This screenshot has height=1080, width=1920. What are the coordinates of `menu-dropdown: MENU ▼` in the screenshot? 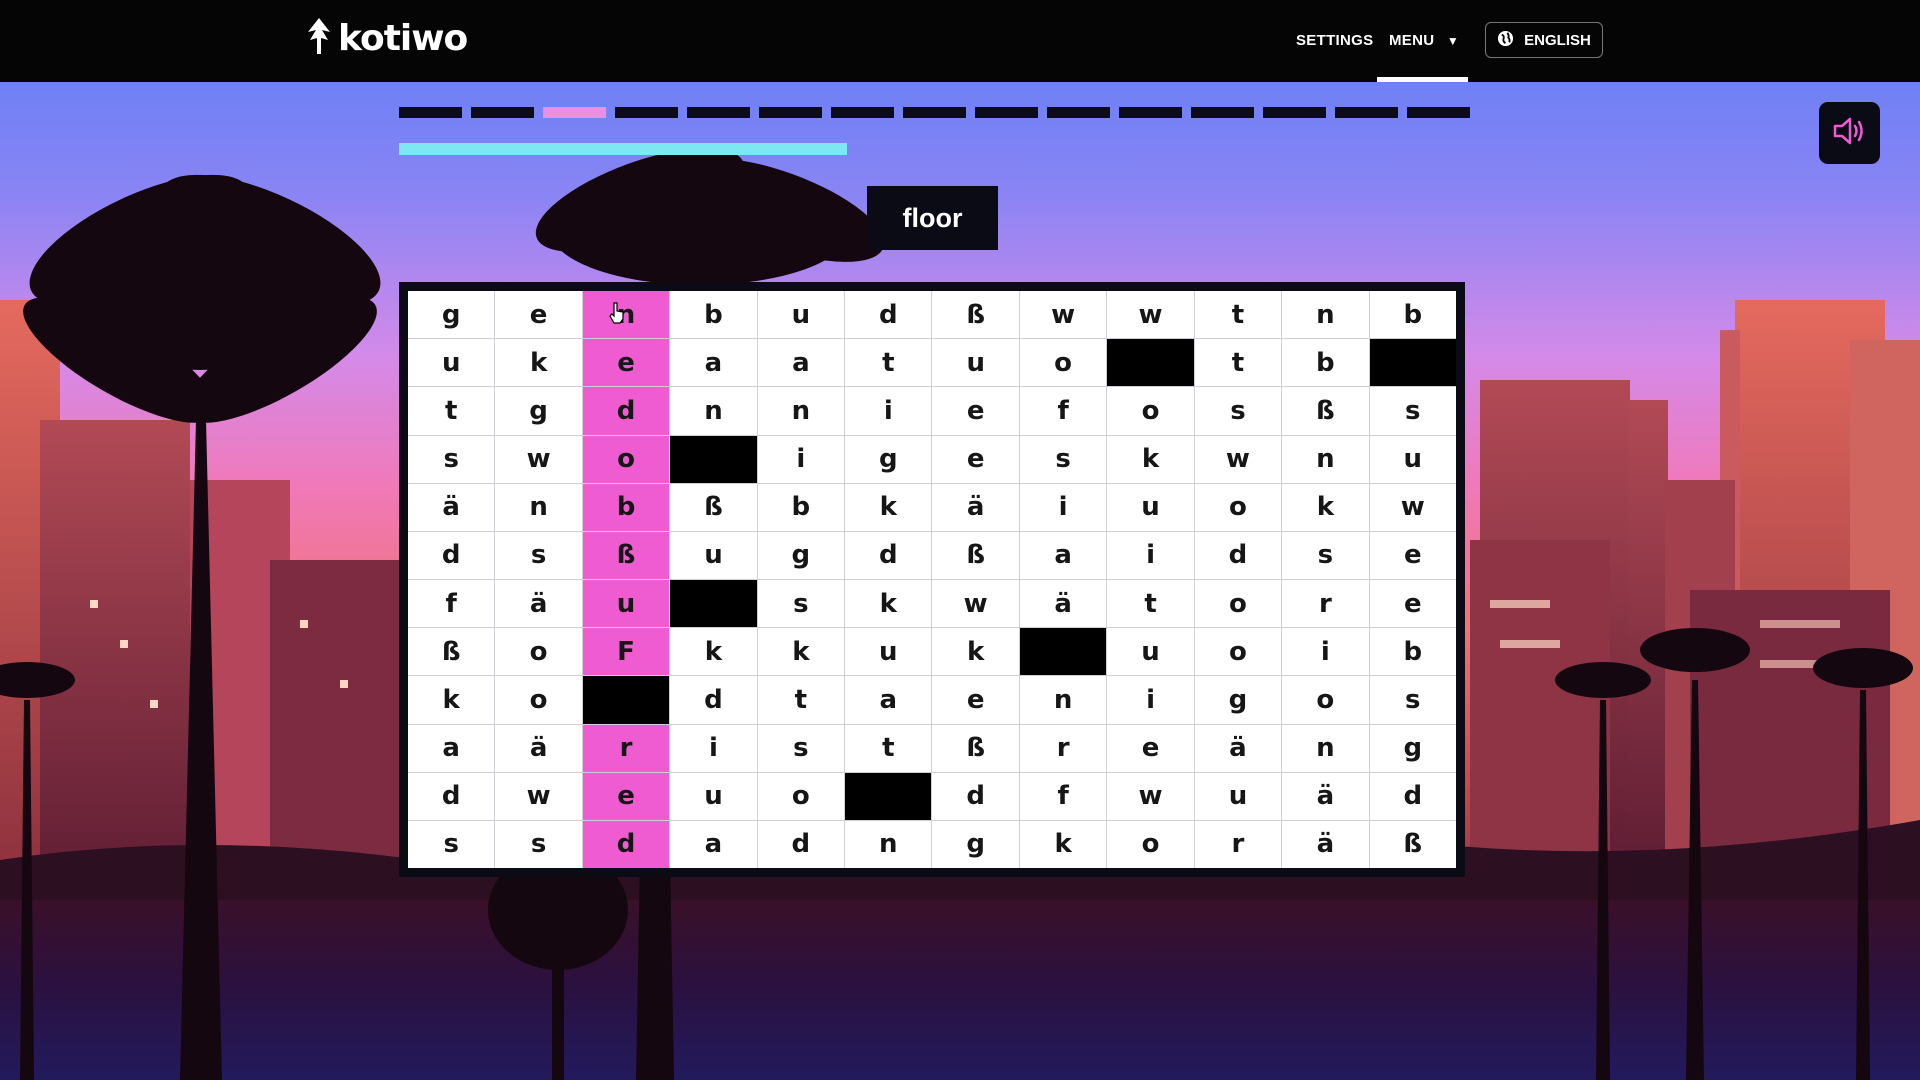 It's located at (1424, 40).